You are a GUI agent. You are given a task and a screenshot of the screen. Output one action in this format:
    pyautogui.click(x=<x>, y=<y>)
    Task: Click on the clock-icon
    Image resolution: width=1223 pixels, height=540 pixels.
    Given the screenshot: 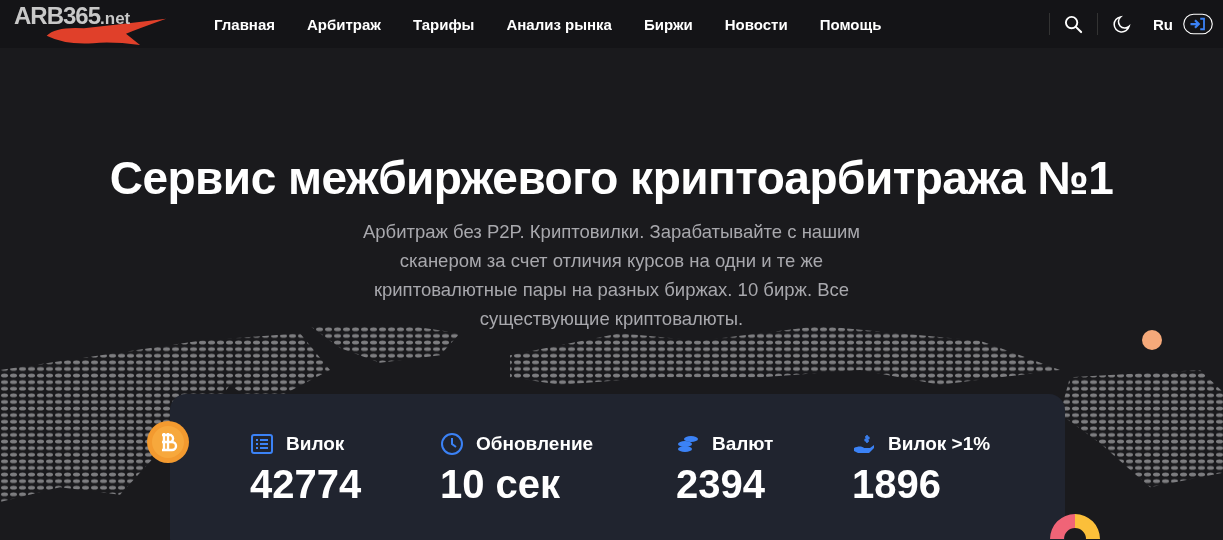 What is the action you would take?
    pyautogui.click(x=452, y=444)
    